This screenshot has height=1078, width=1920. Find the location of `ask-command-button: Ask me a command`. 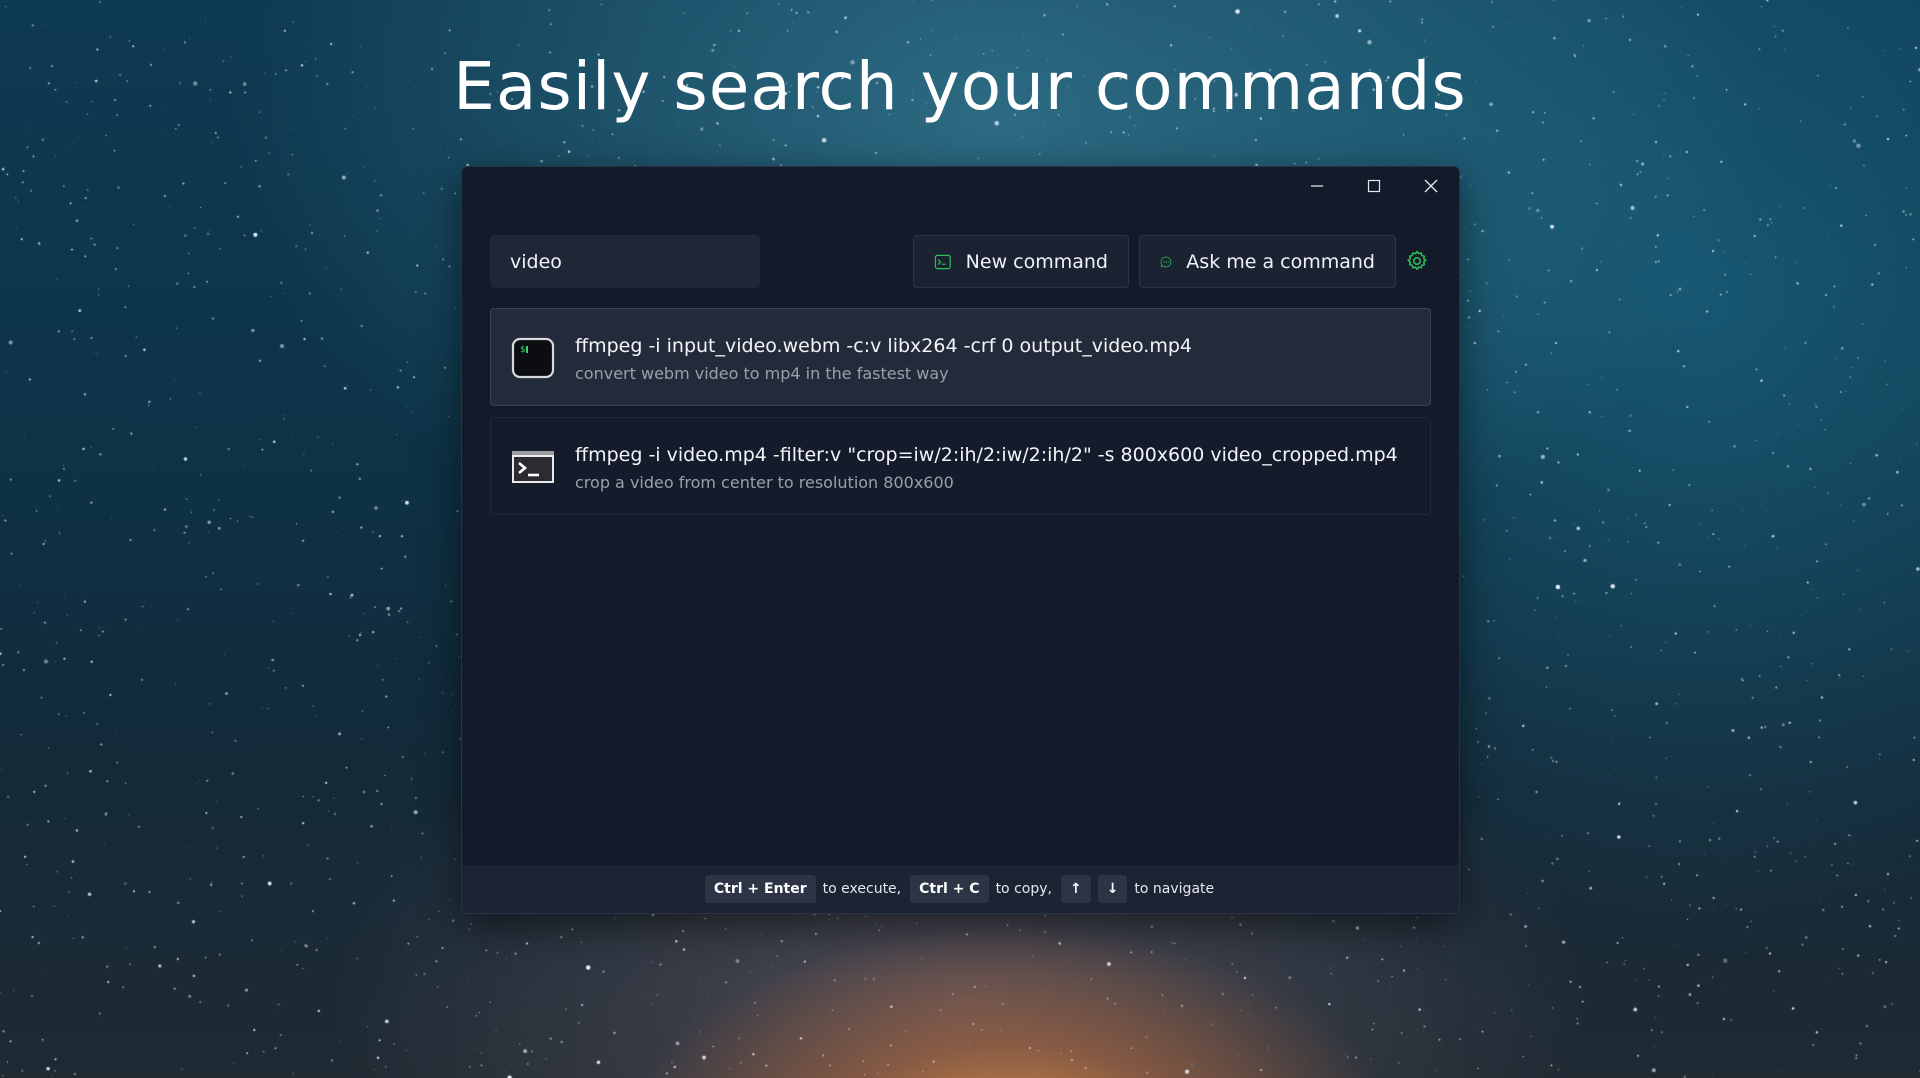

ask-command-button: Ask me a command is located at coordinates (1267, 261).